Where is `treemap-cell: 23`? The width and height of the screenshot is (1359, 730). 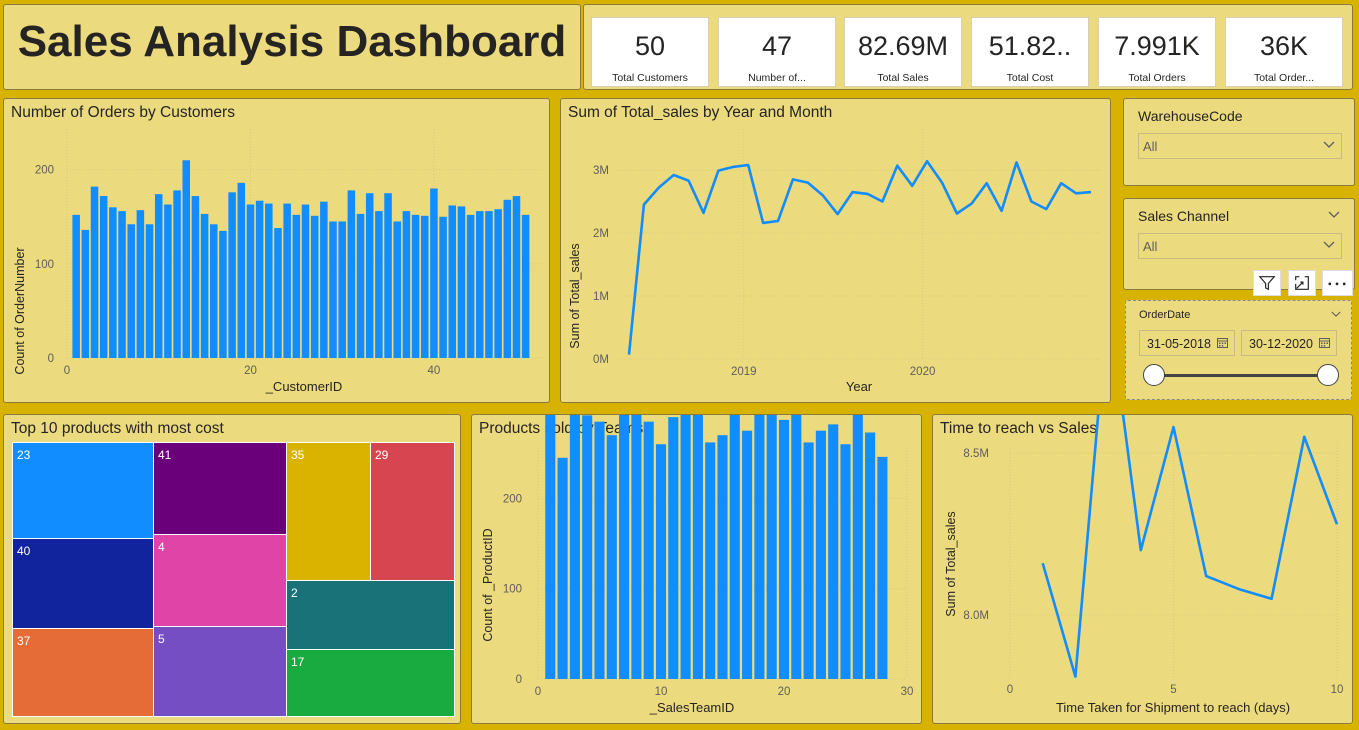
treemap-cell: 23 is located at coordinates (83, 490).